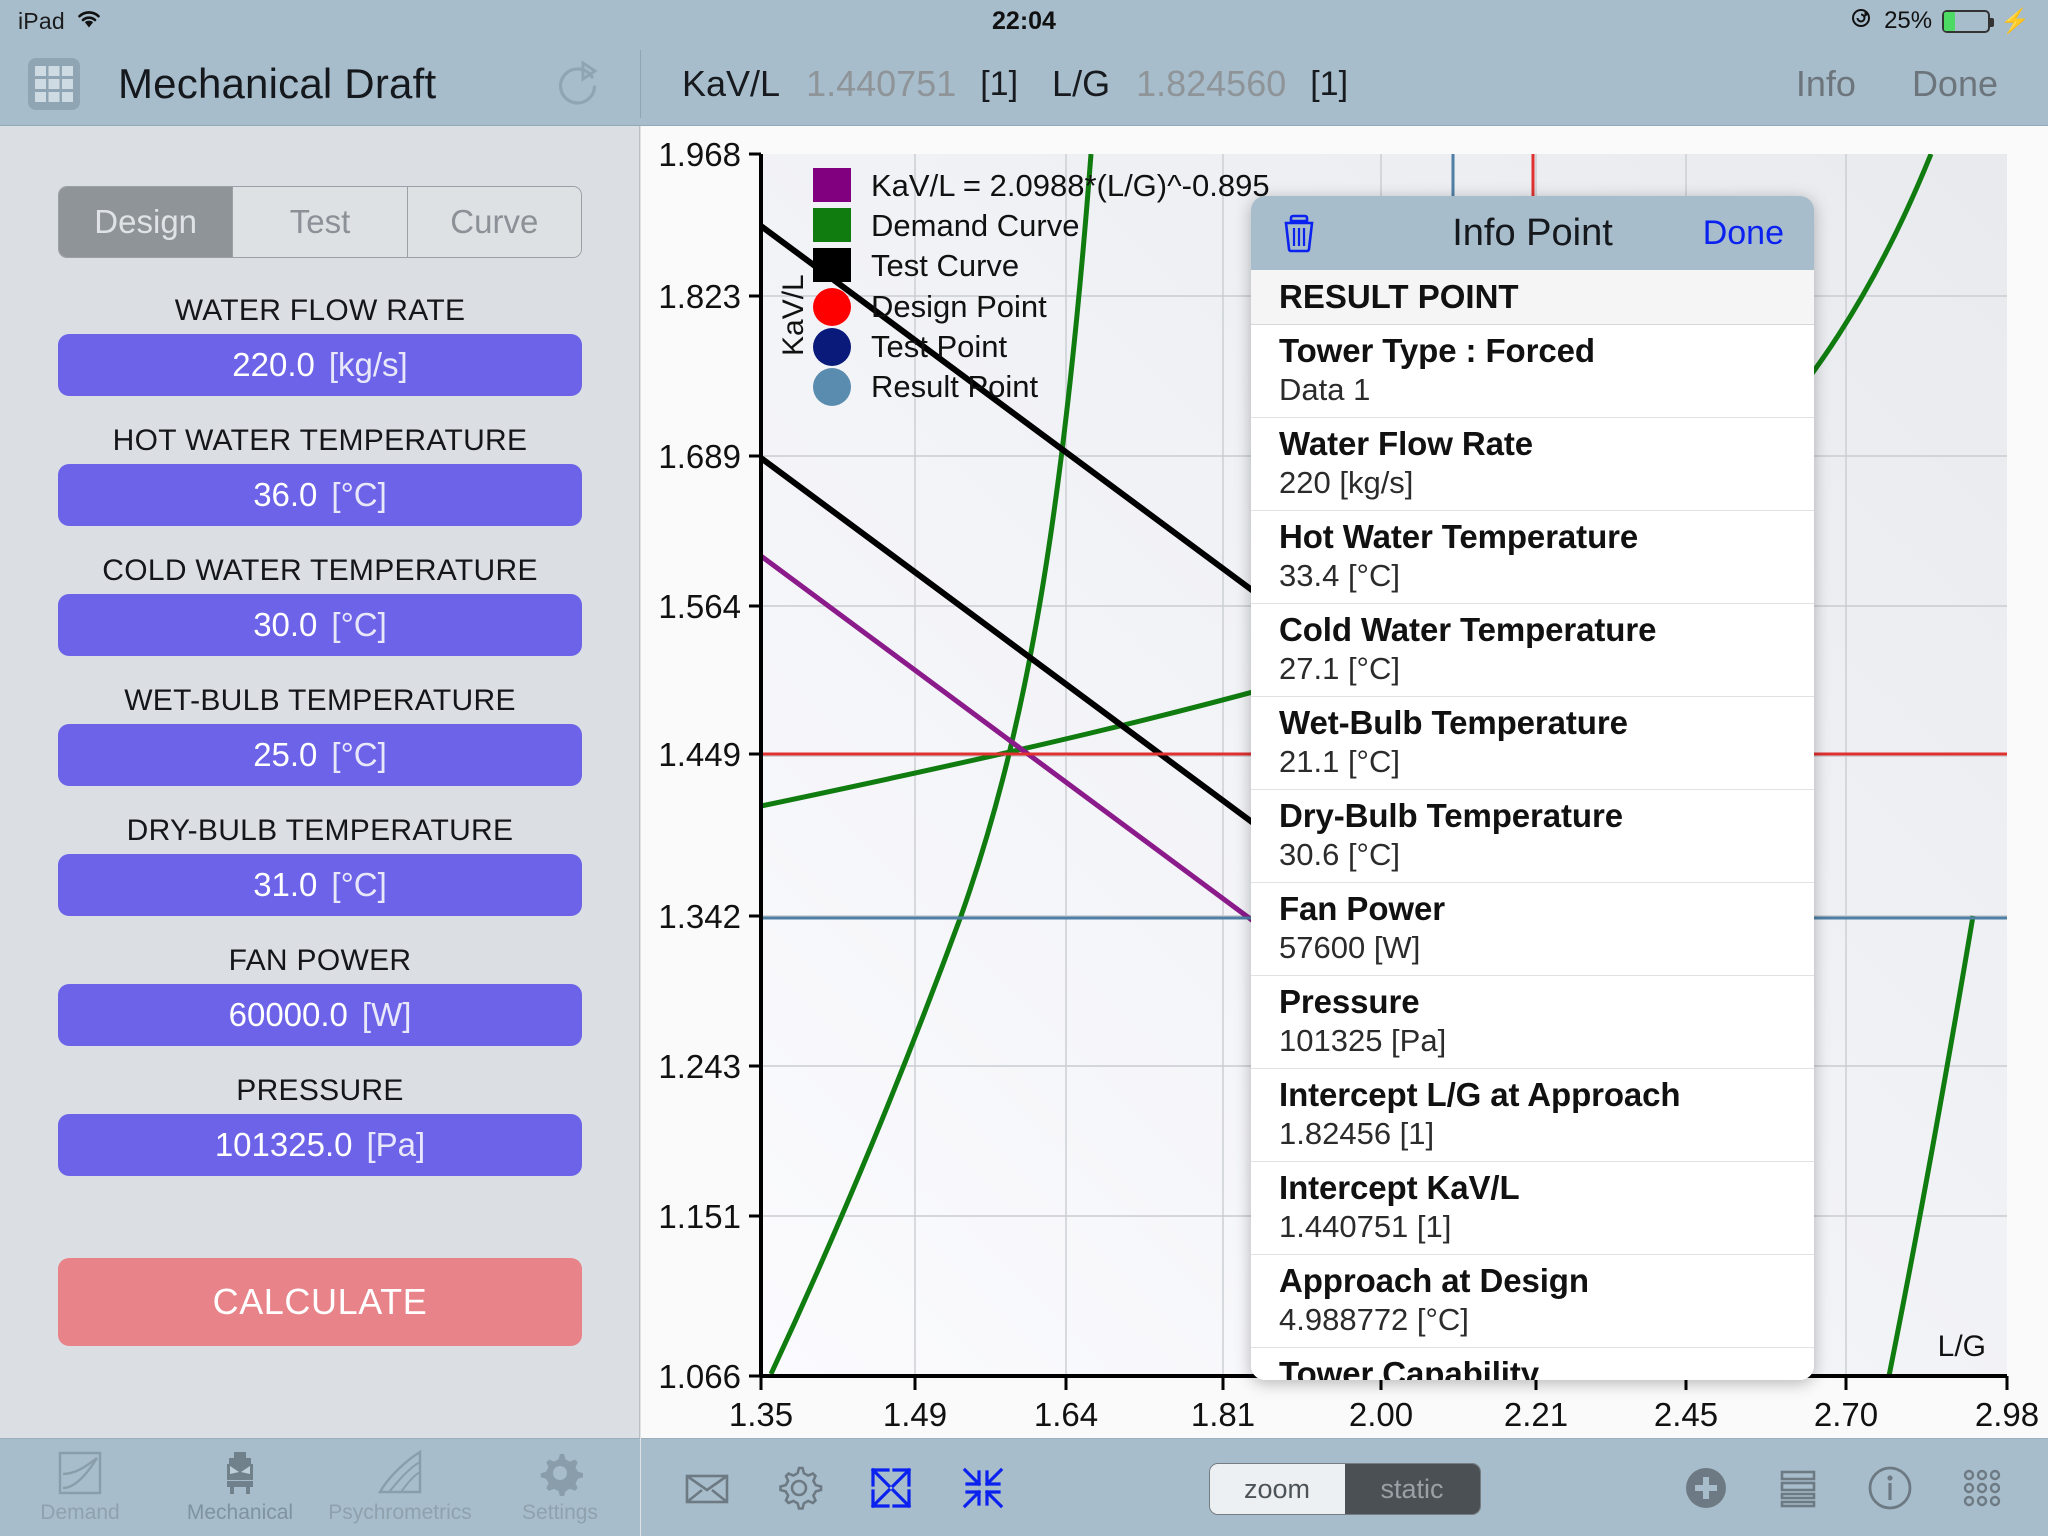  I want to click on popover-done-button: Done, so click(1743, 233).